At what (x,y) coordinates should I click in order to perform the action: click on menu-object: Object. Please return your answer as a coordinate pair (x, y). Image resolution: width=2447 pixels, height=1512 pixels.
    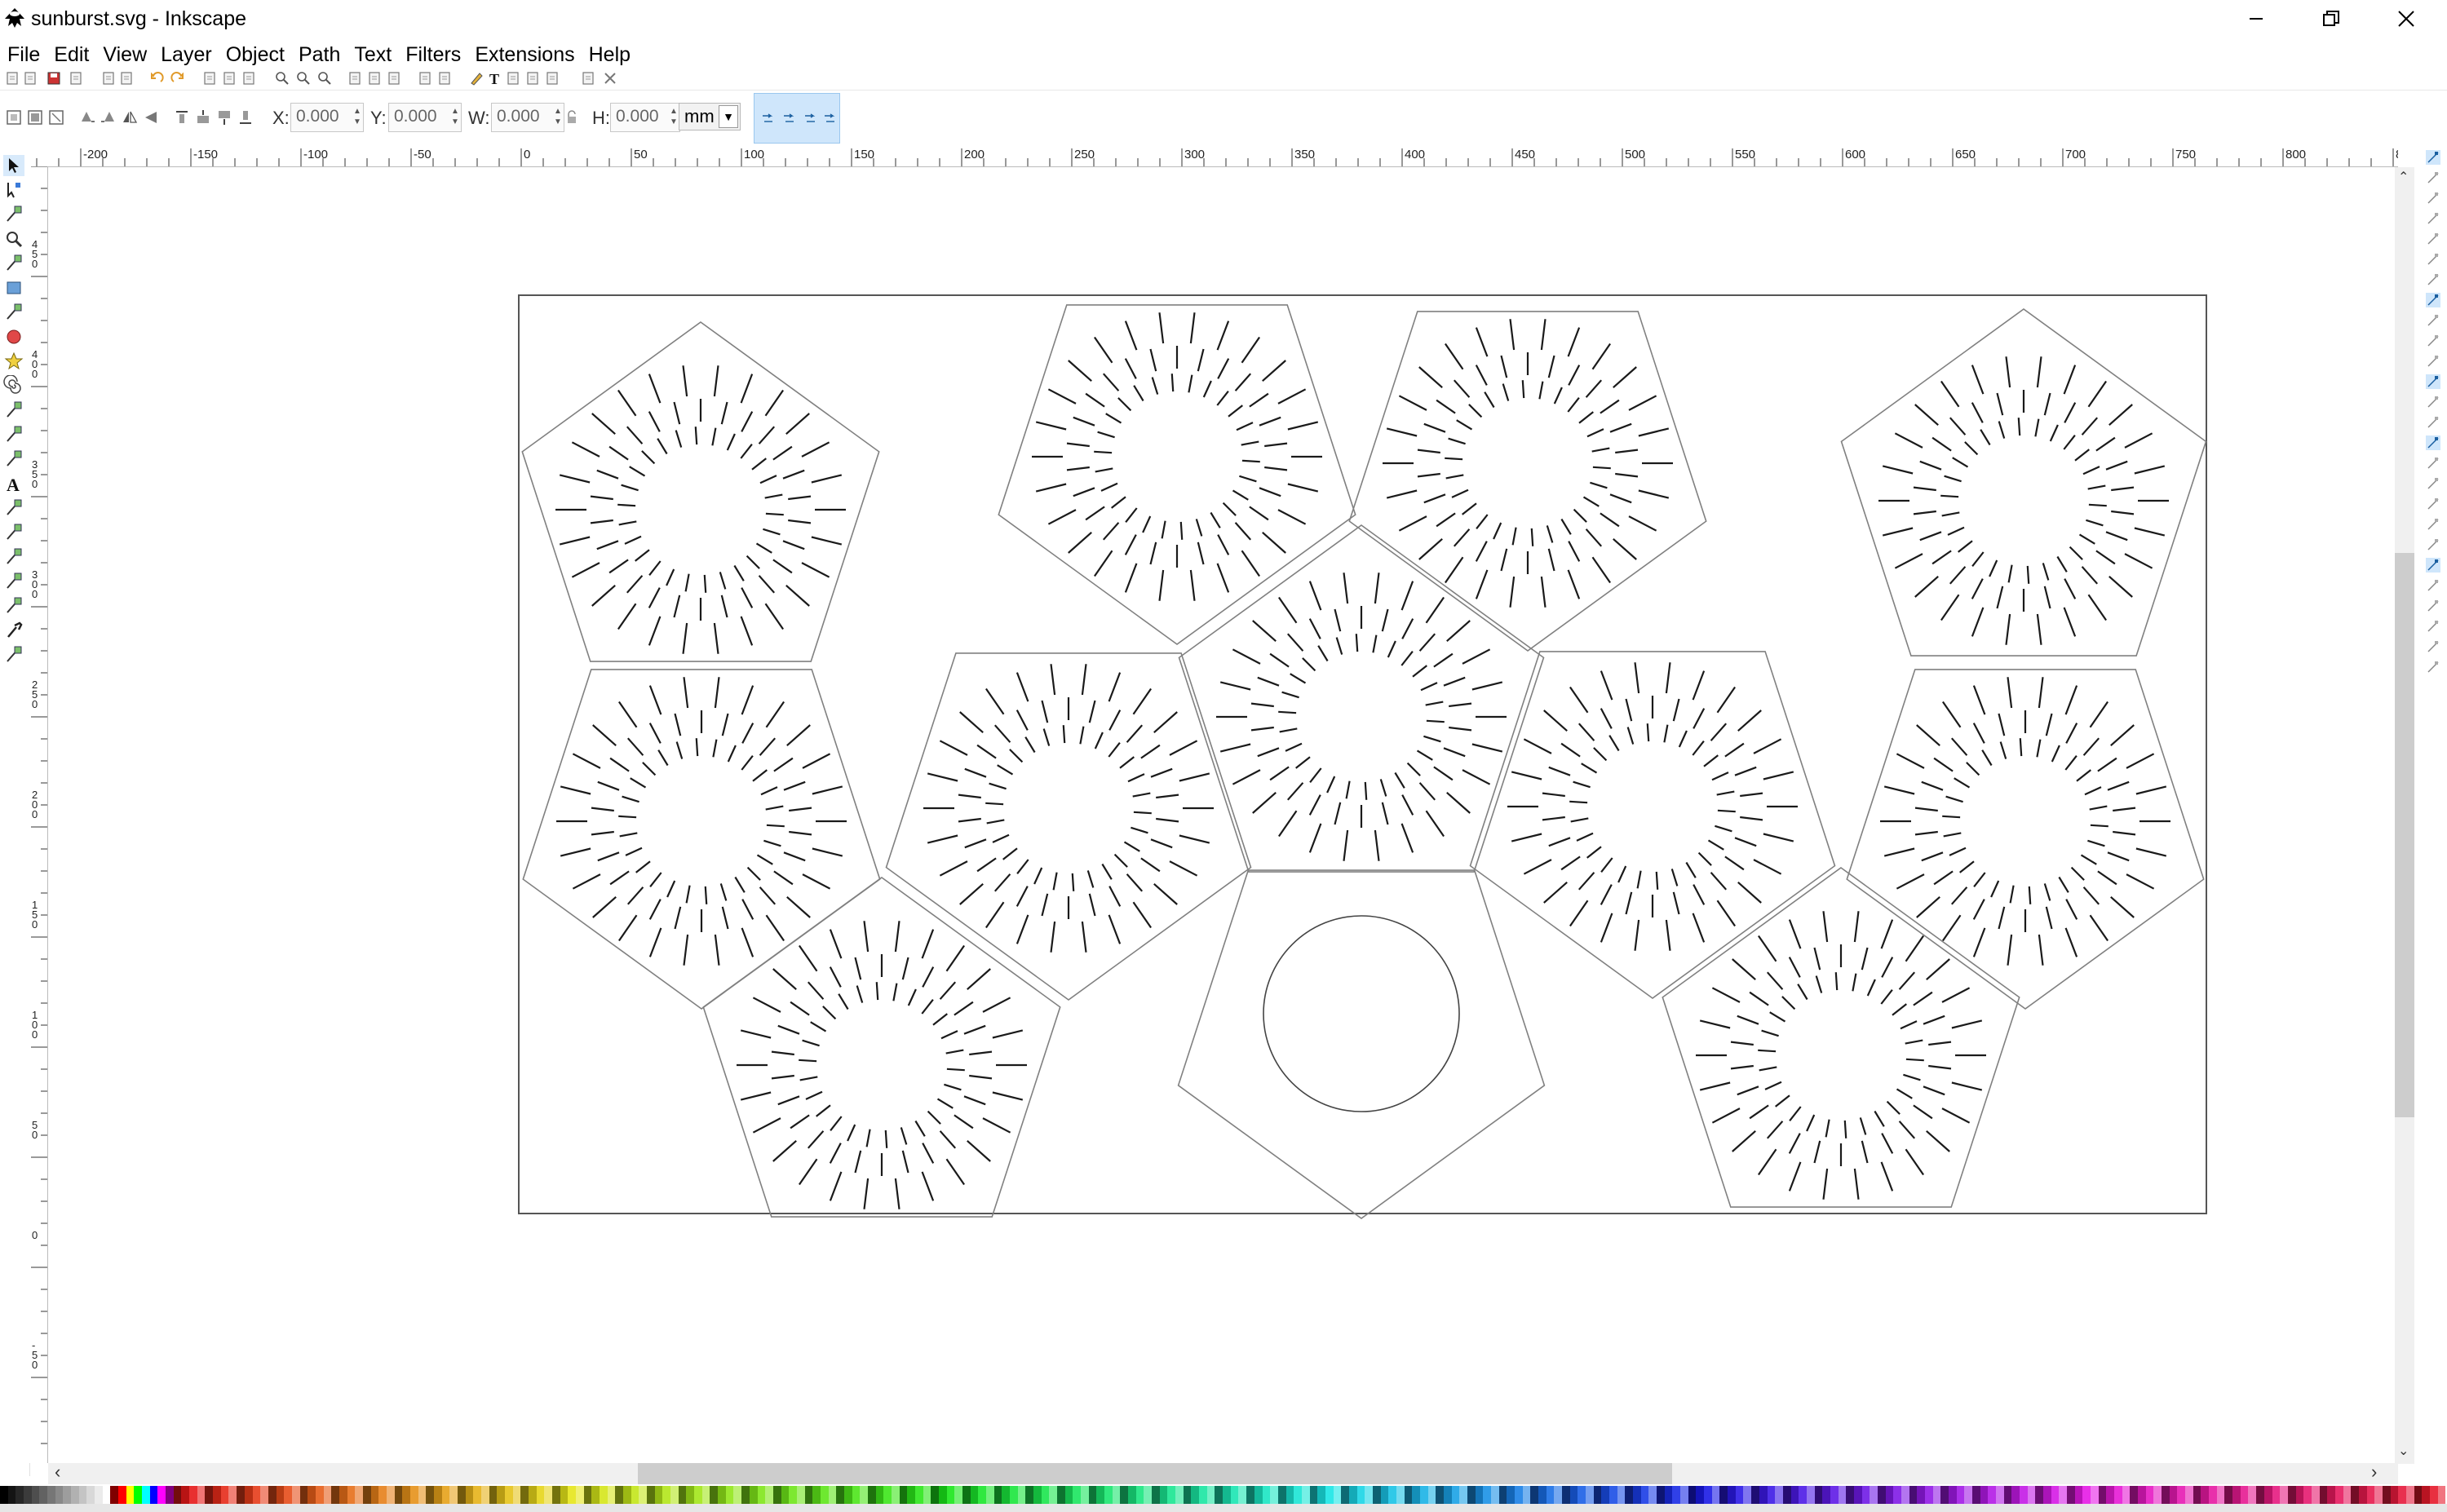
    Looking at the image, I should click on (255, 55).